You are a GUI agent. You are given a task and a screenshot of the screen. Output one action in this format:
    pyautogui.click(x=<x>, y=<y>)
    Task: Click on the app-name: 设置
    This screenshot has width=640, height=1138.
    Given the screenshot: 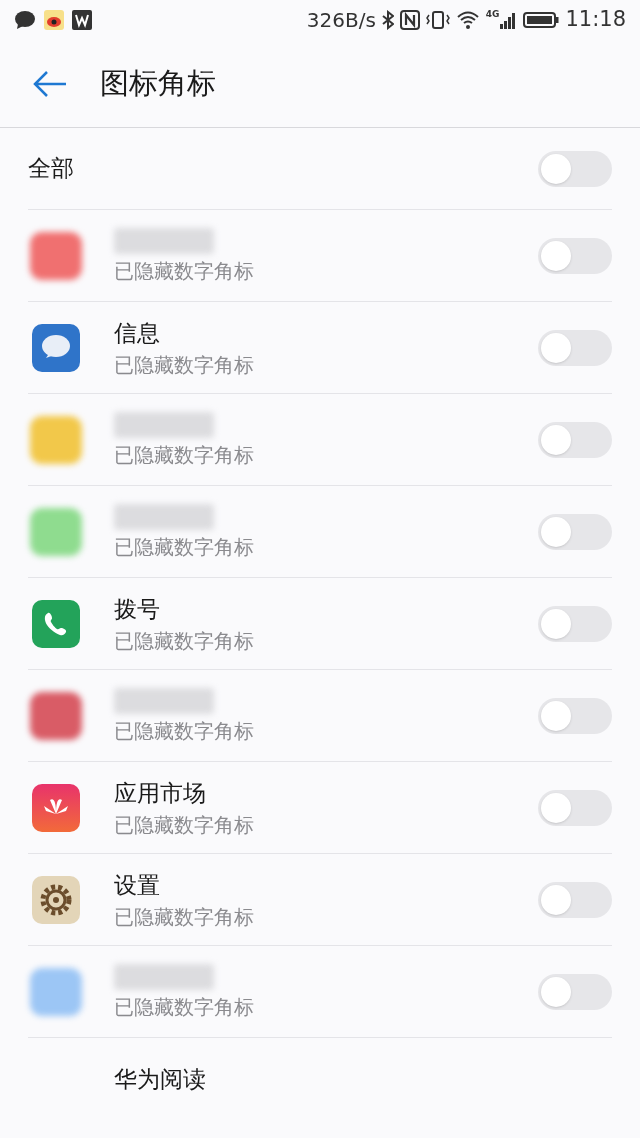 What is the action you would take?
    pyautogui.click(x=137, y=885)
    